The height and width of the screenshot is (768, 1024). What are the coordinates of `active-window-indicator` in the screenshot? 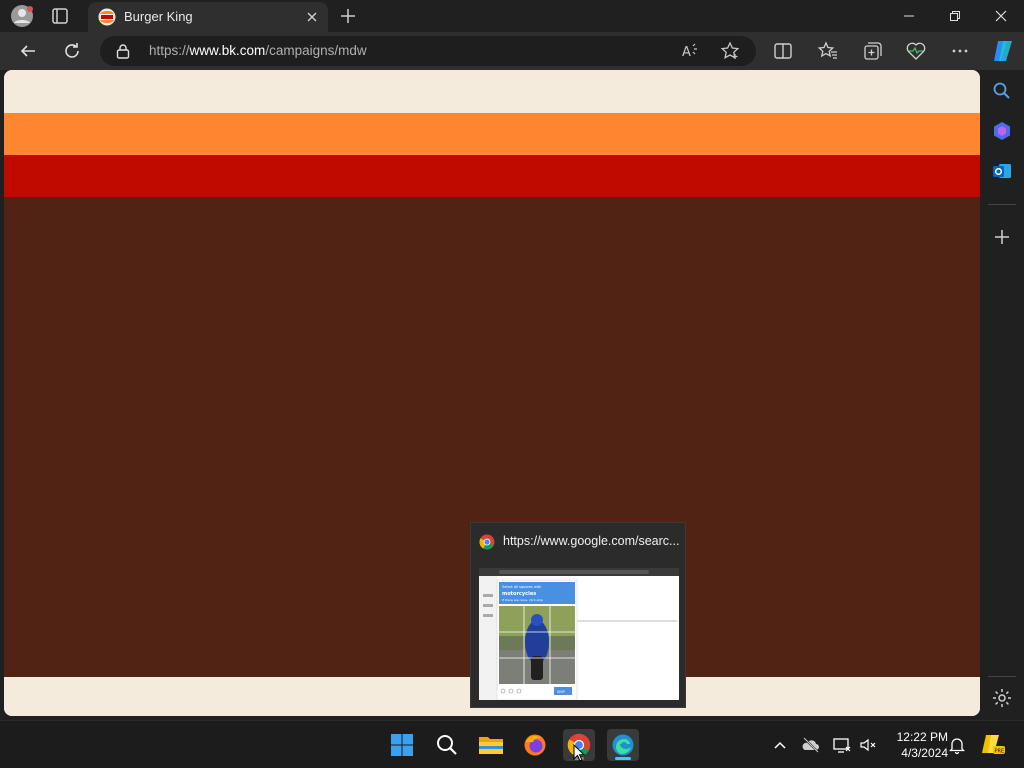 It's located at (623, 758).